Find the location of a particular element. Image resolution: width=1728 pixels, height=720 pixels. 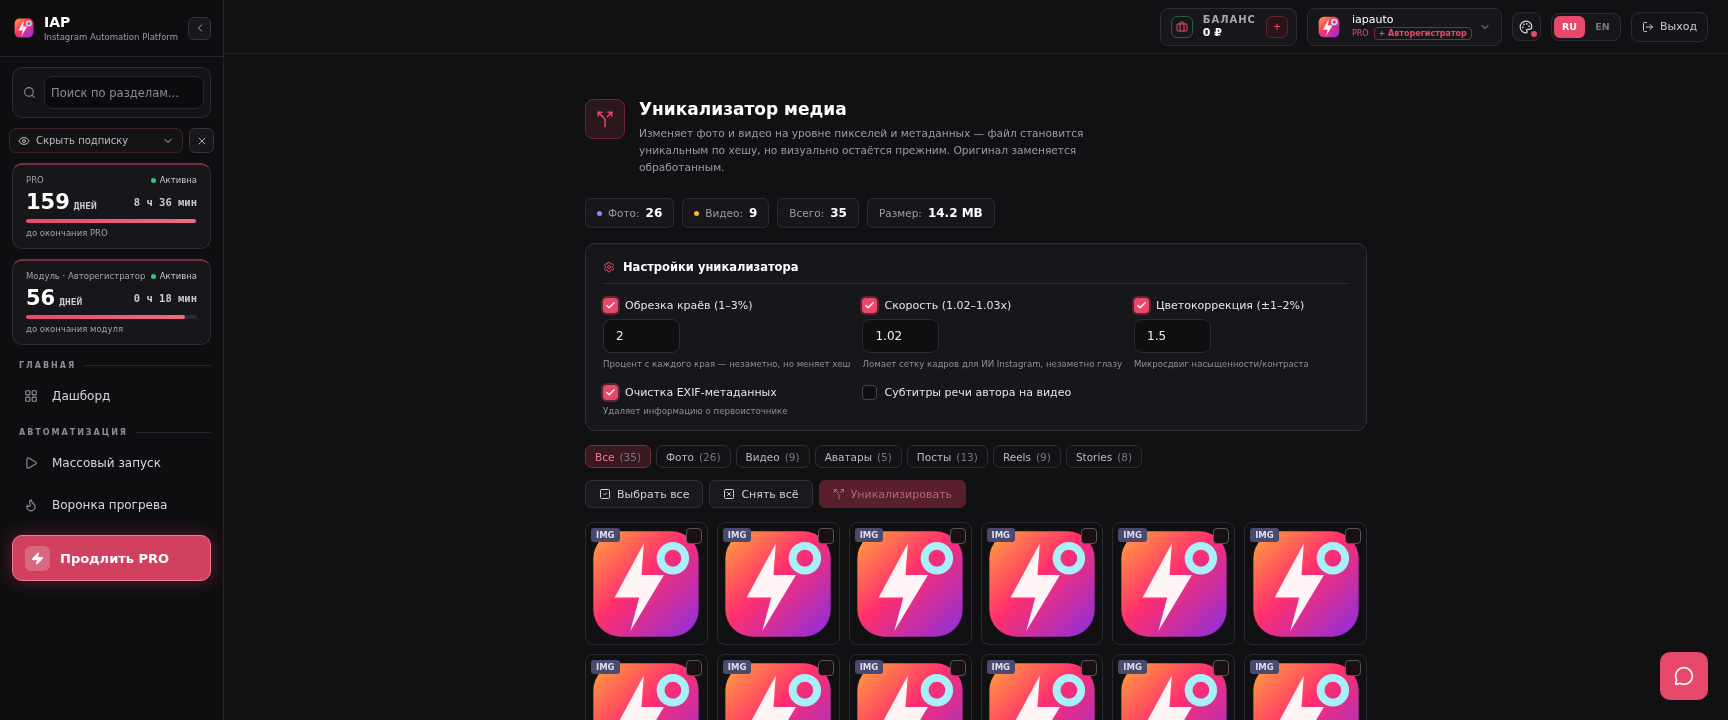

subscription-dropdown: Скрыть подписку is located at coordinates (96, 140).